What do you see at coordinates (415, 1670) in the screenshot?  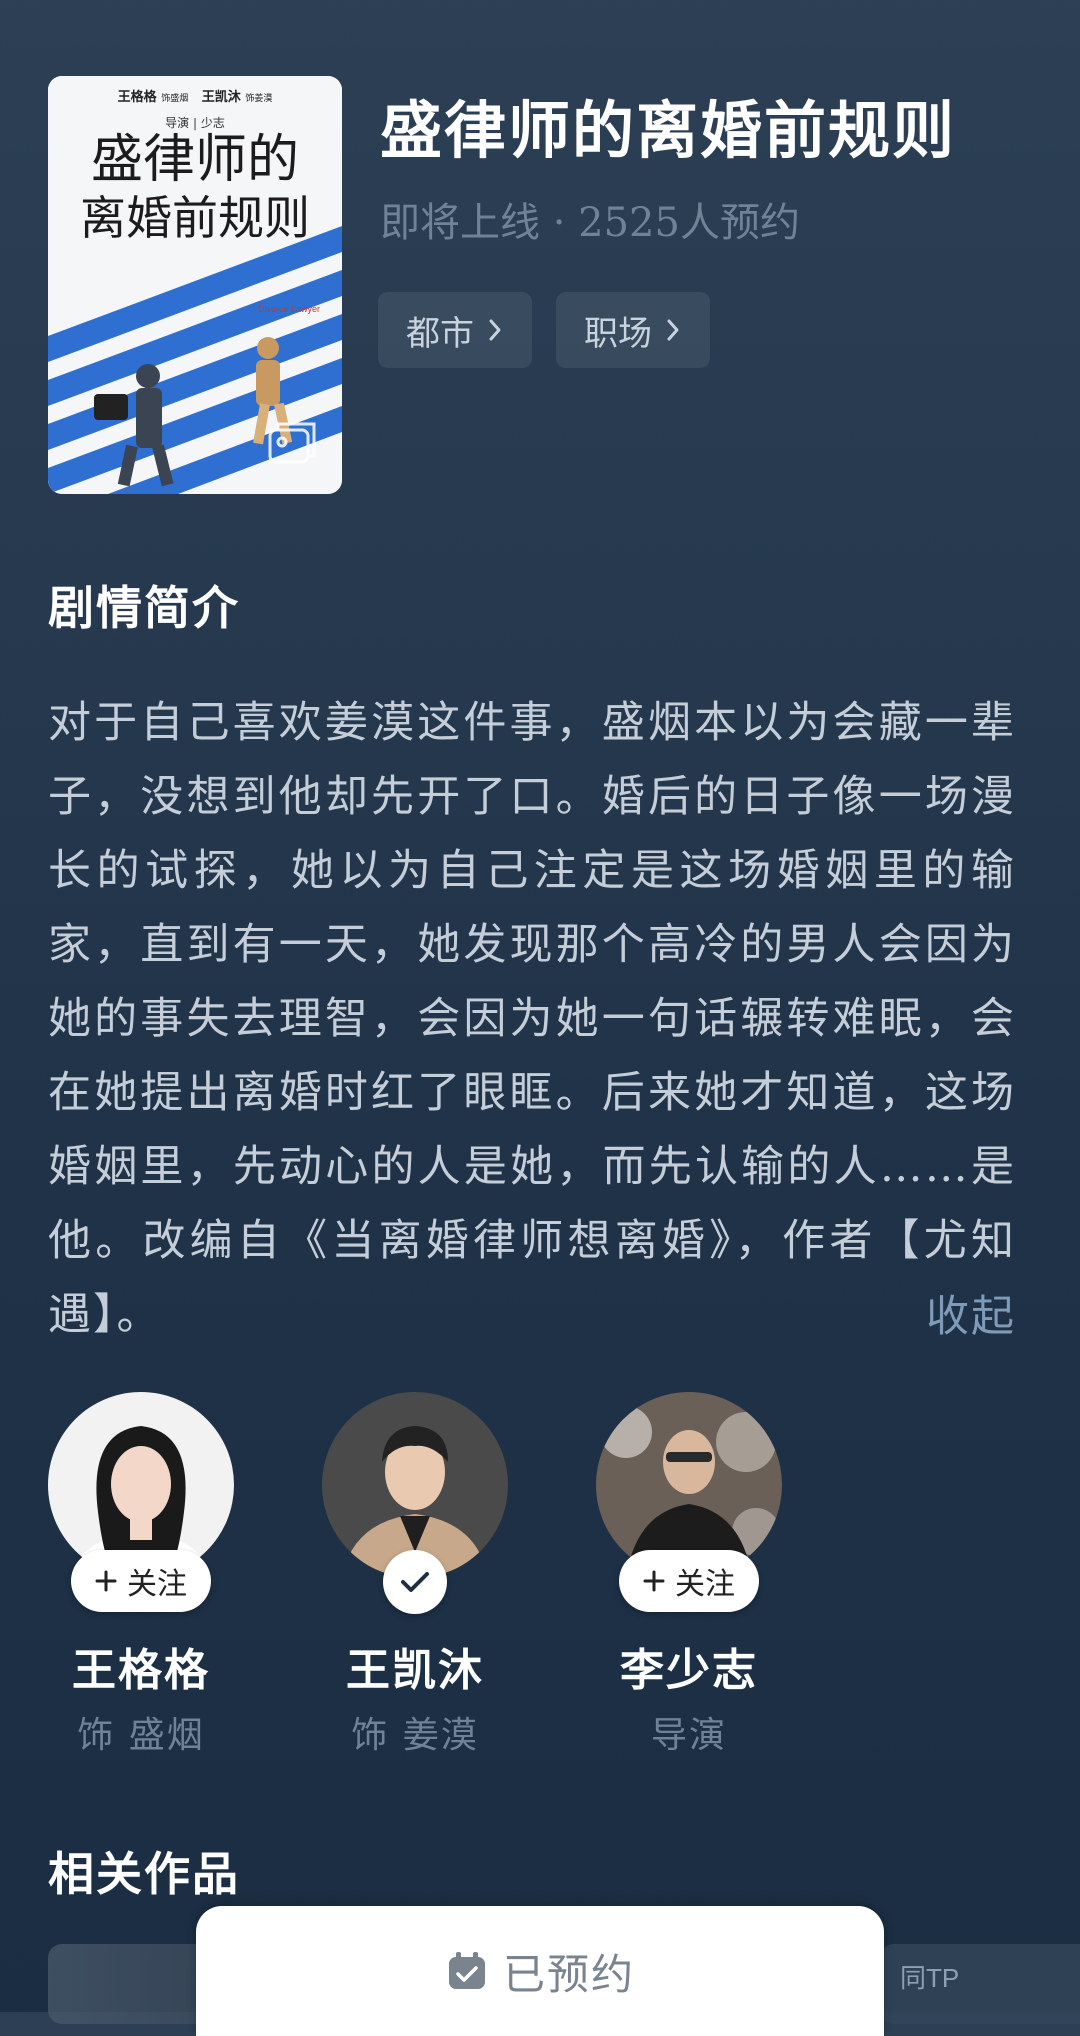 I see `cast-name: 王凯沐` at bounding box center [415, 1670].